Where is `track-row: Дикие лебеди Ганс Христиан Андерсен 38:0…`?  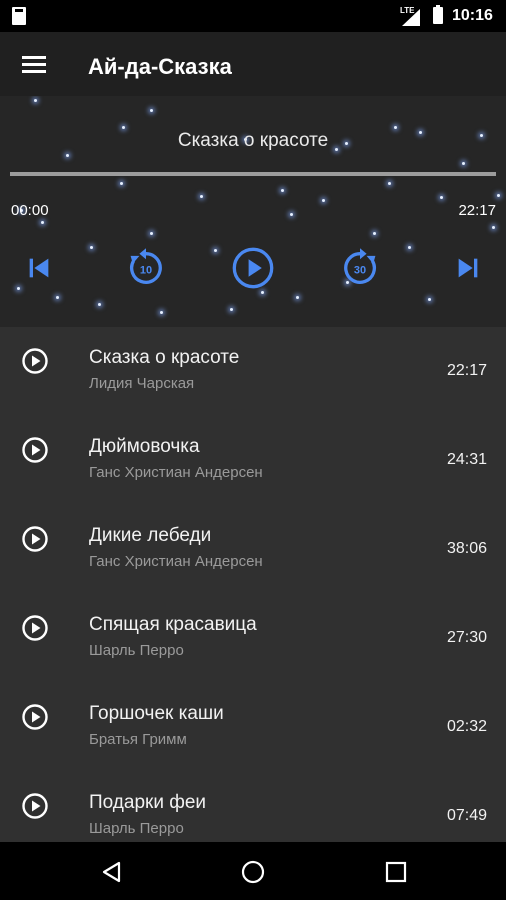
track-row: Дикие лебеди Ганс Христиан Андерсен 38:0… is located at coordinates (253, 549).